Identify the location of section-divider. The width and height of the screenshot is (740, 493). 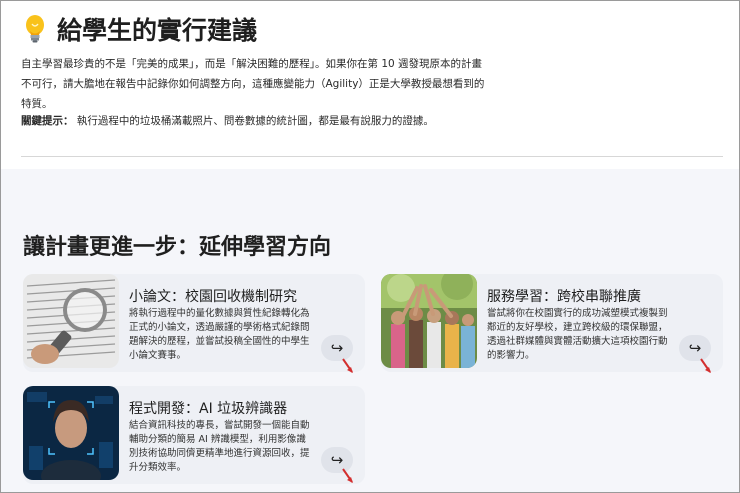
(372, 156).